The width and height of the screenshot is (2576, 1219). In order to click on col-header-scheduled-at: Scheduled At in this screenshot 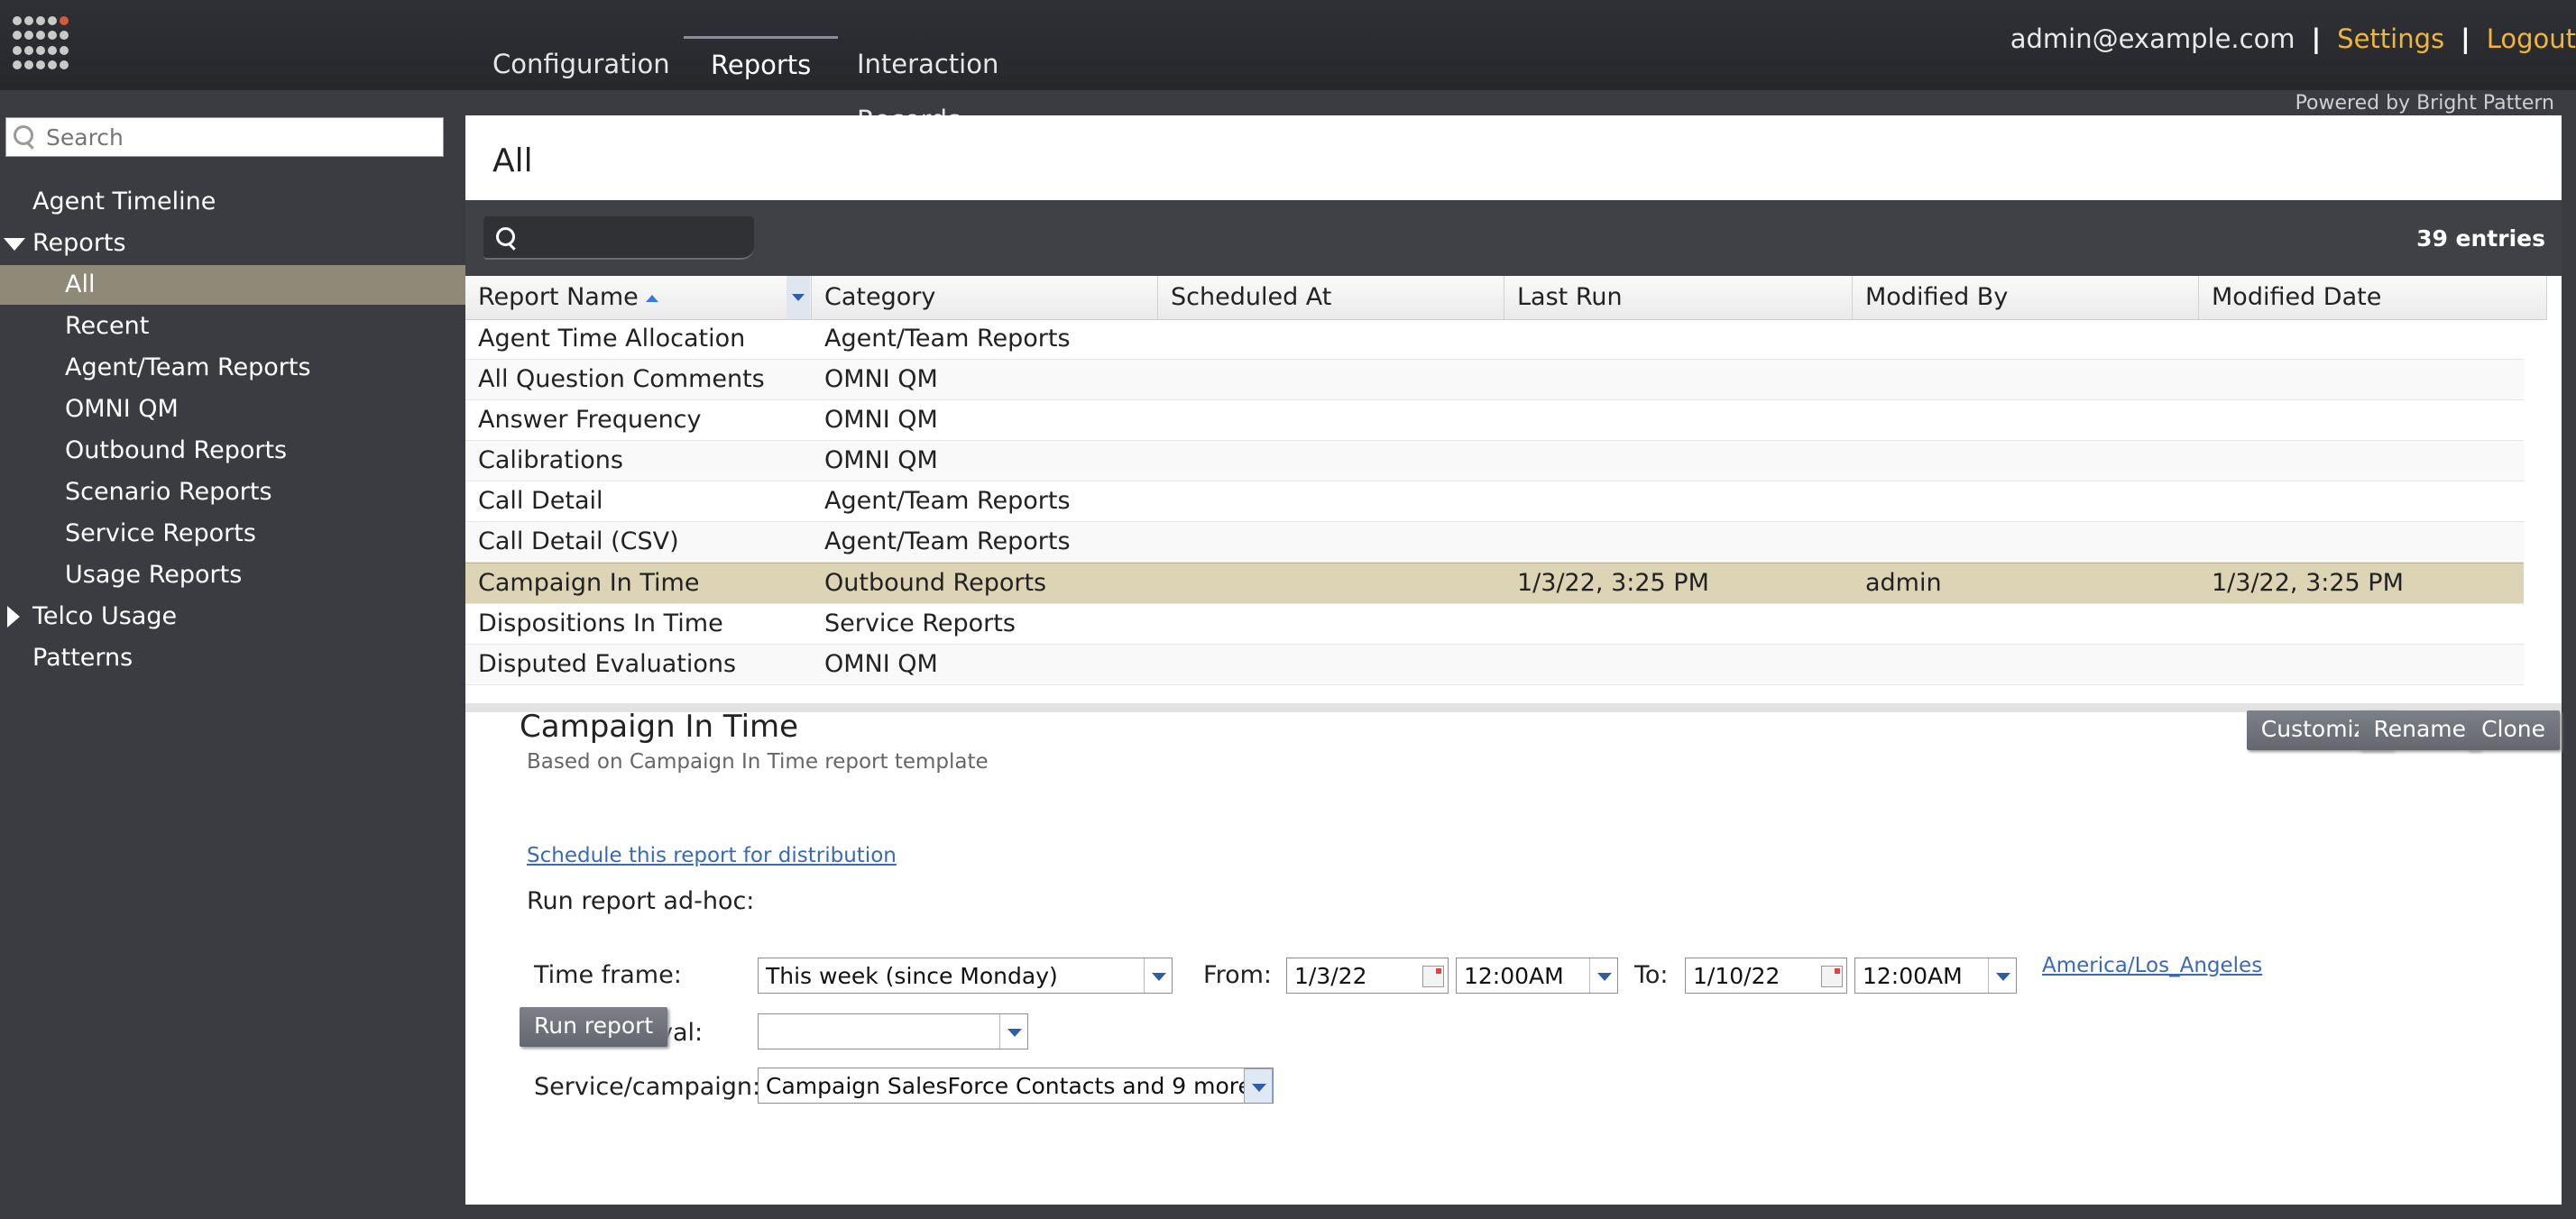, I will do `click(1331, 297)`.